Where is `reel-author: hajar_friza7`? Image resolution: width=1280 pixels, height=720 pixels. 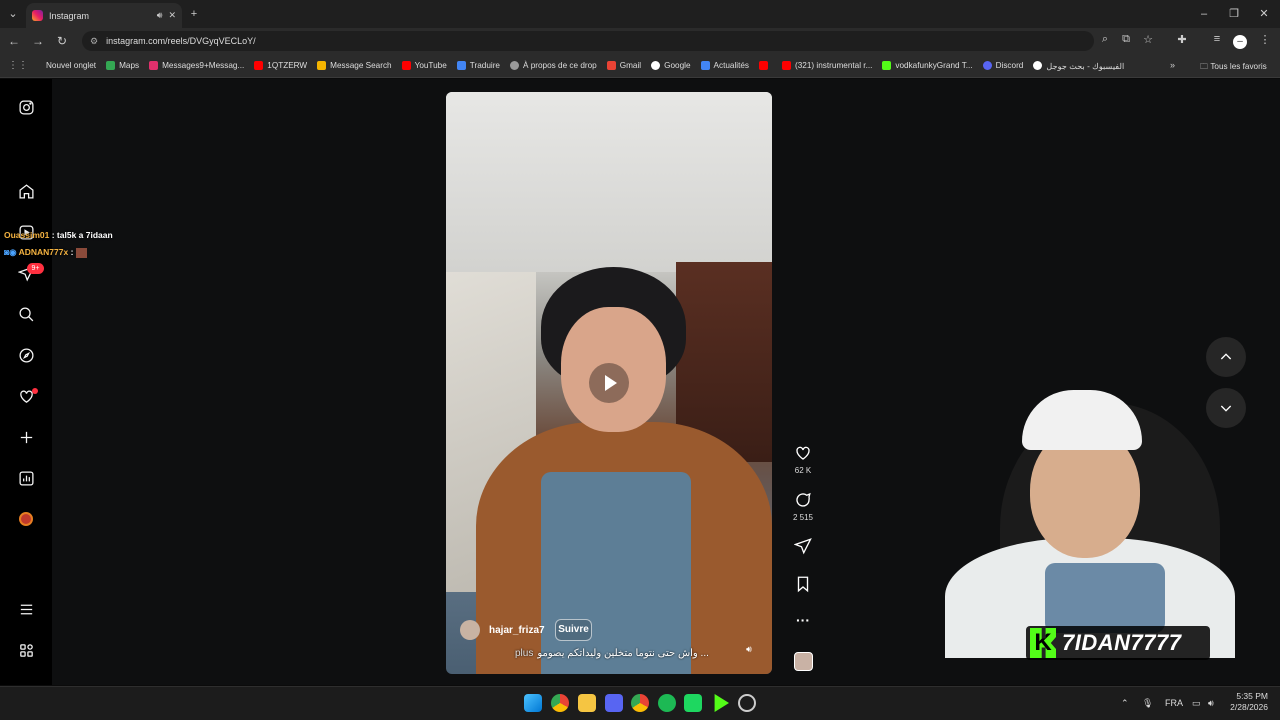 reel-author: hajar_friza7 is located at coordinates (502, 630).